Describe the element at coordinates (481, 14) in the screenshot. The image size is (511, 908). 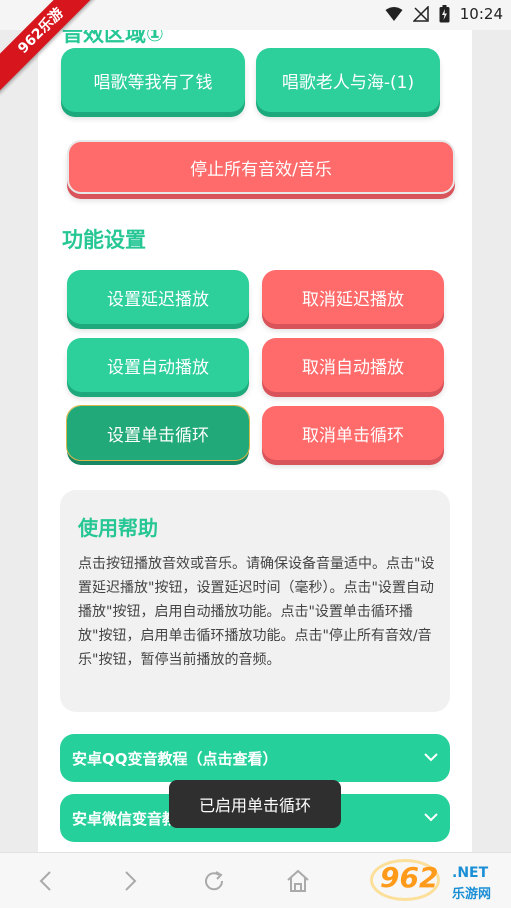
I see `status-time: 10:24` at that location.